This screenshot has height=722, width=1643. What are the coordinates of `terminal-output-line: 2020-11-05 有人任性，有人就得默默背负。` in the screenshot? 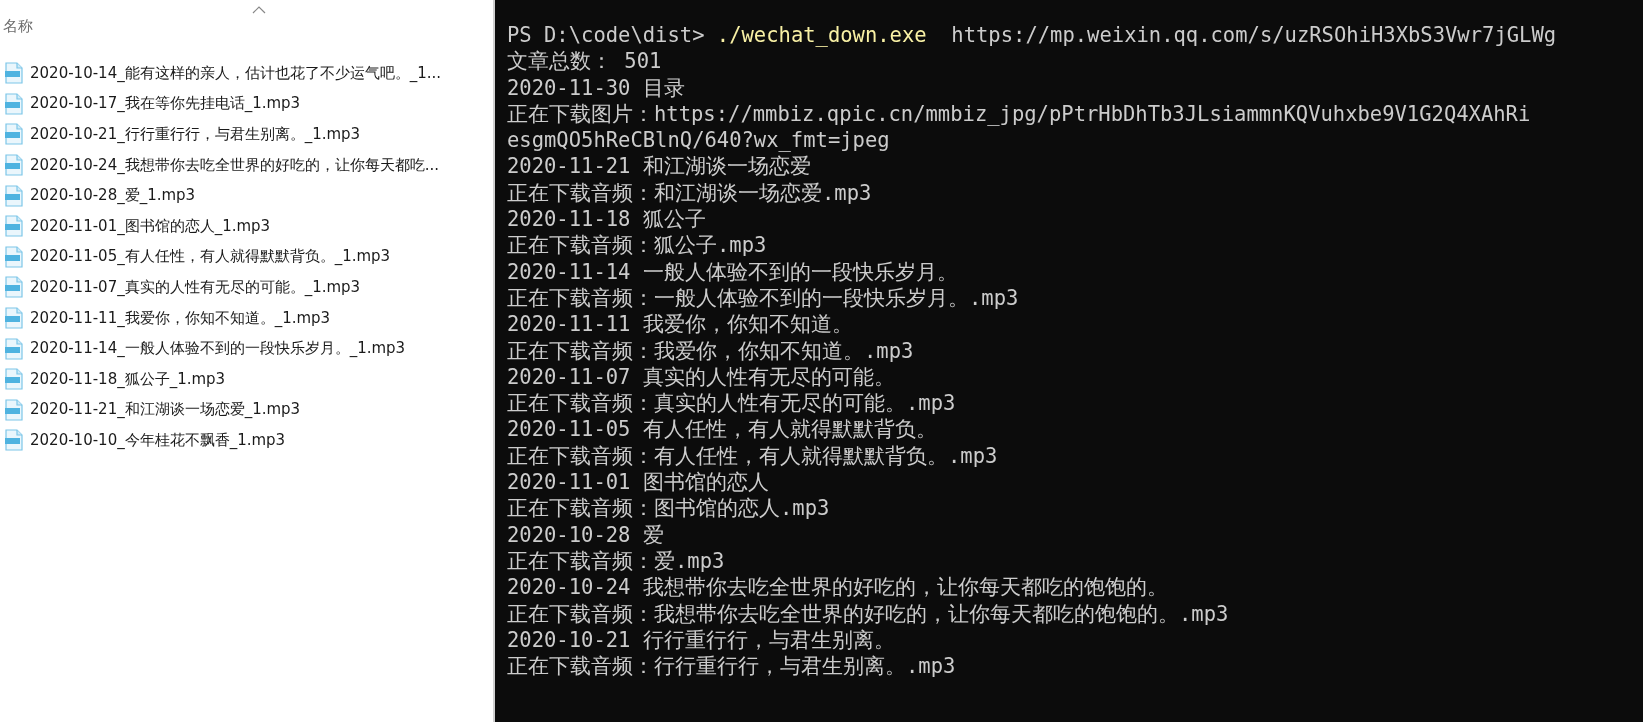 It's located at (722, 429).